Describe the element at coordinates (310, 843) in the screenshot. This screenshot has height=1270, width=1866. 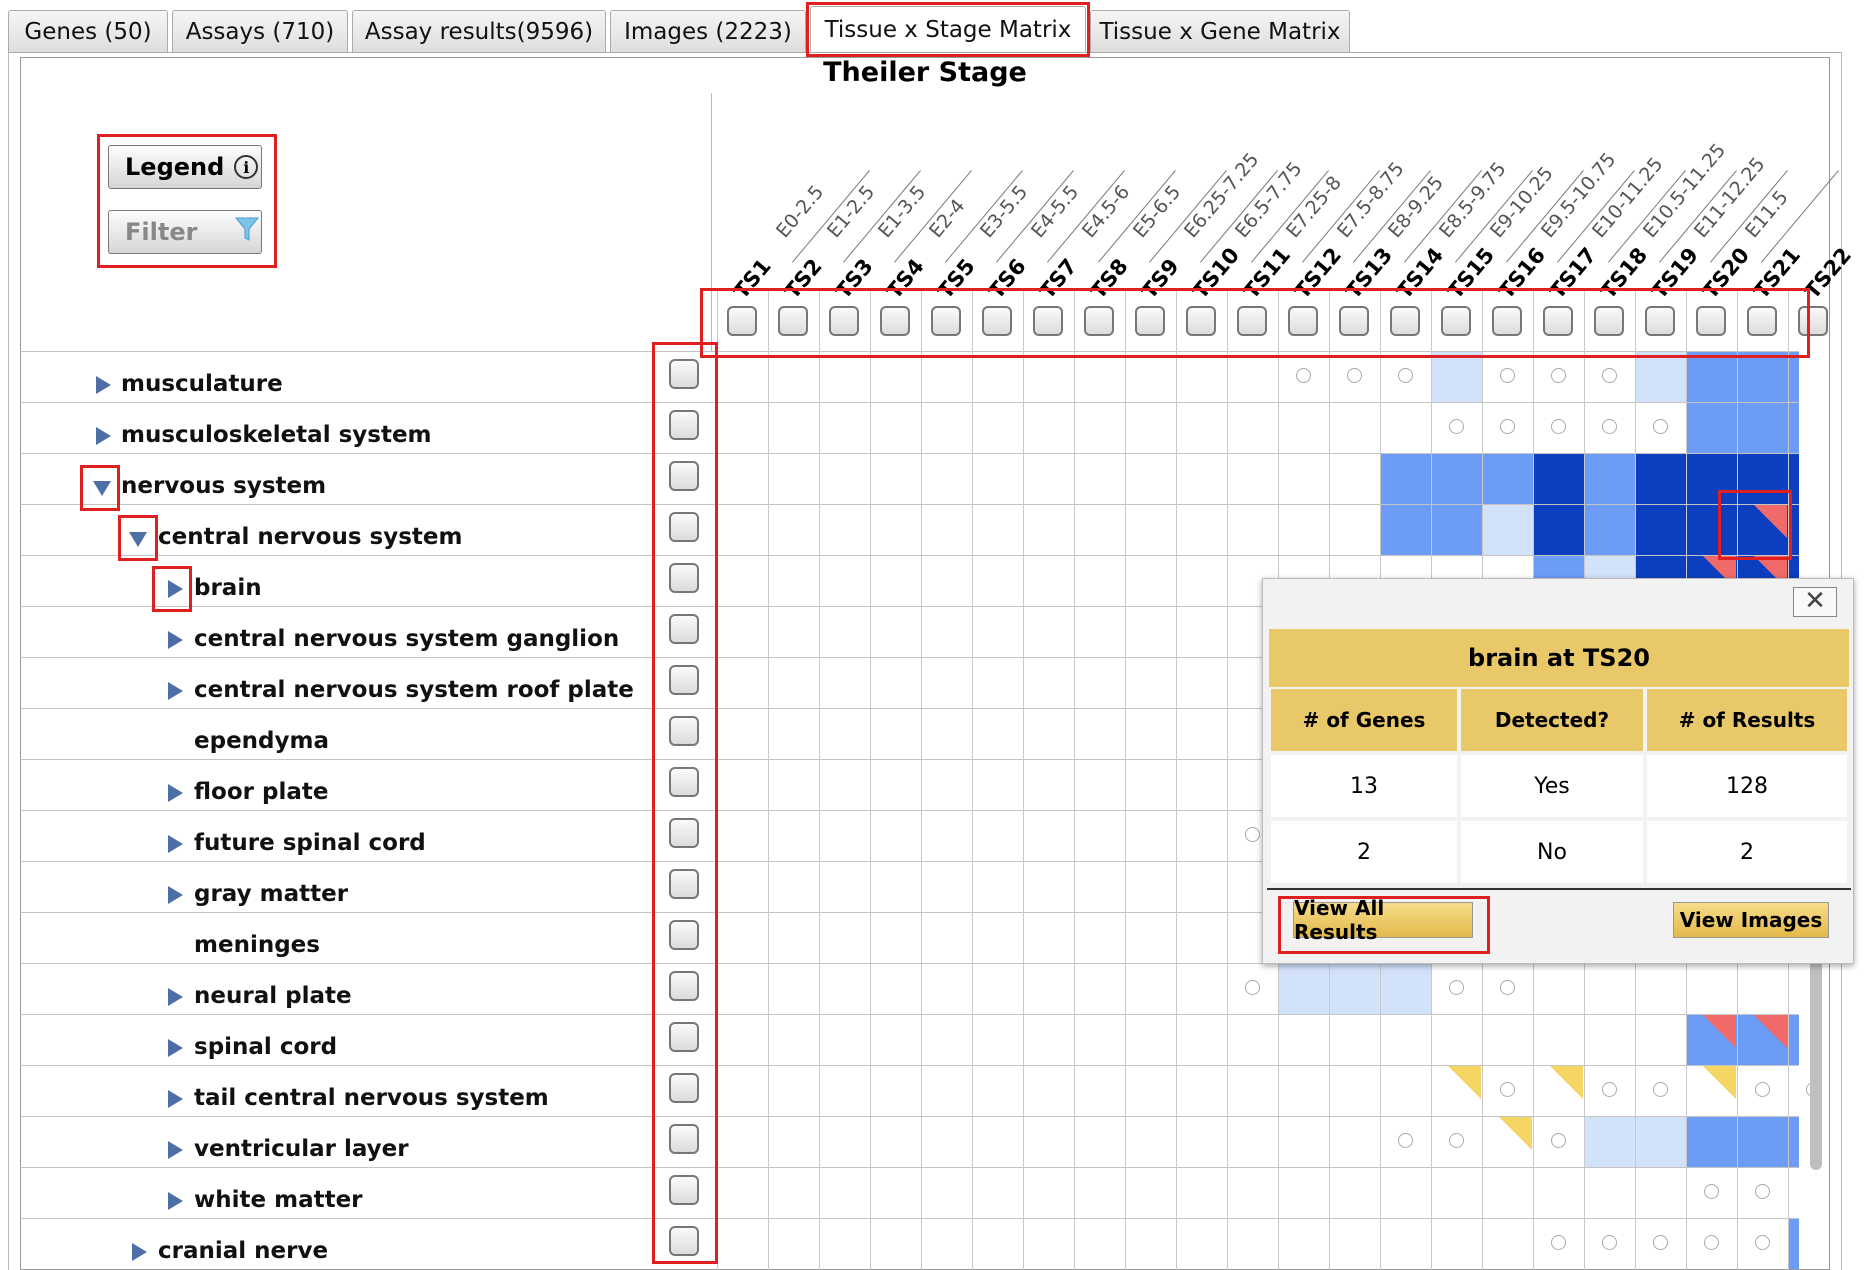
I see `tree-node-label: future spinal cord` at that location.